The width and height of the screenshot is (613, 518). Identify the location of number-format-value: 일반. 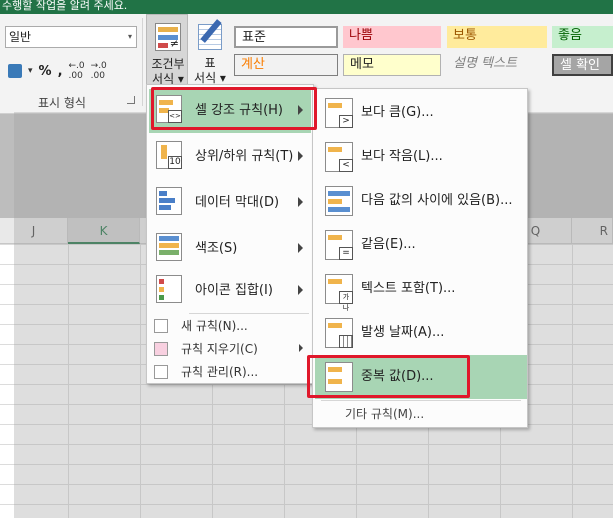
(20, 37).